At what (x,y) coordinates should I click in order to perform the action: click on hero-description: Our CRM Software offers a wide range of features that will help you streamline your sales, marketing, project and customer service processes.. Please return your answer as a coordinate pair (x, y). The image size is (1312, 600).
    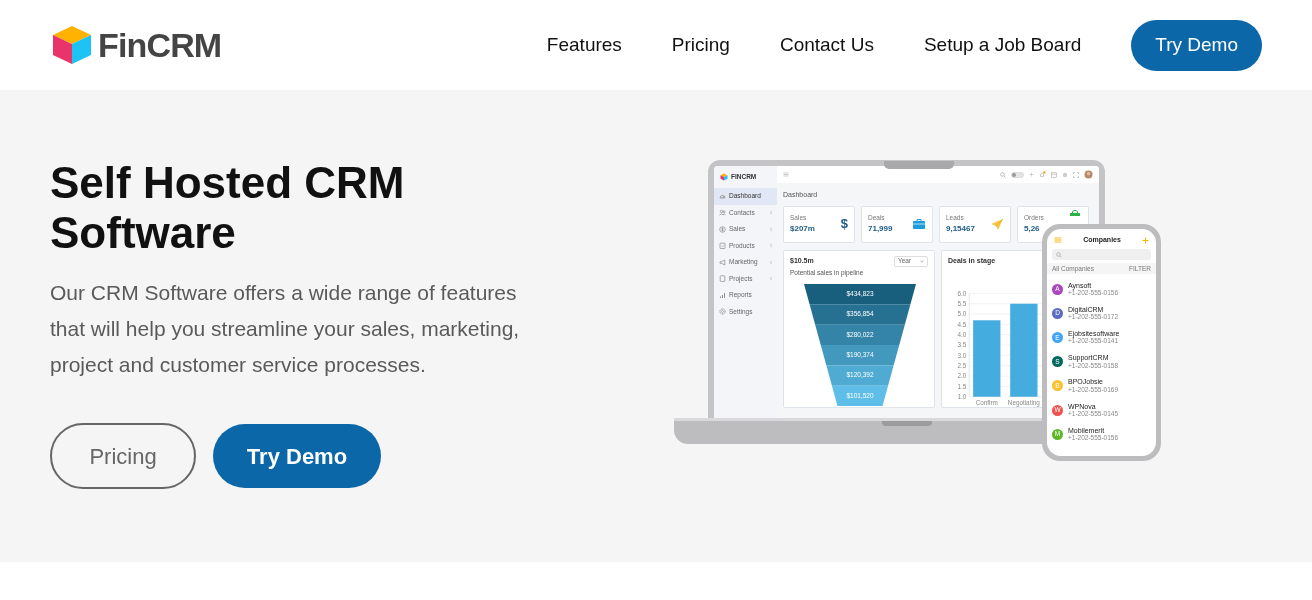
    Looking at the image, I should click on (285, 329).